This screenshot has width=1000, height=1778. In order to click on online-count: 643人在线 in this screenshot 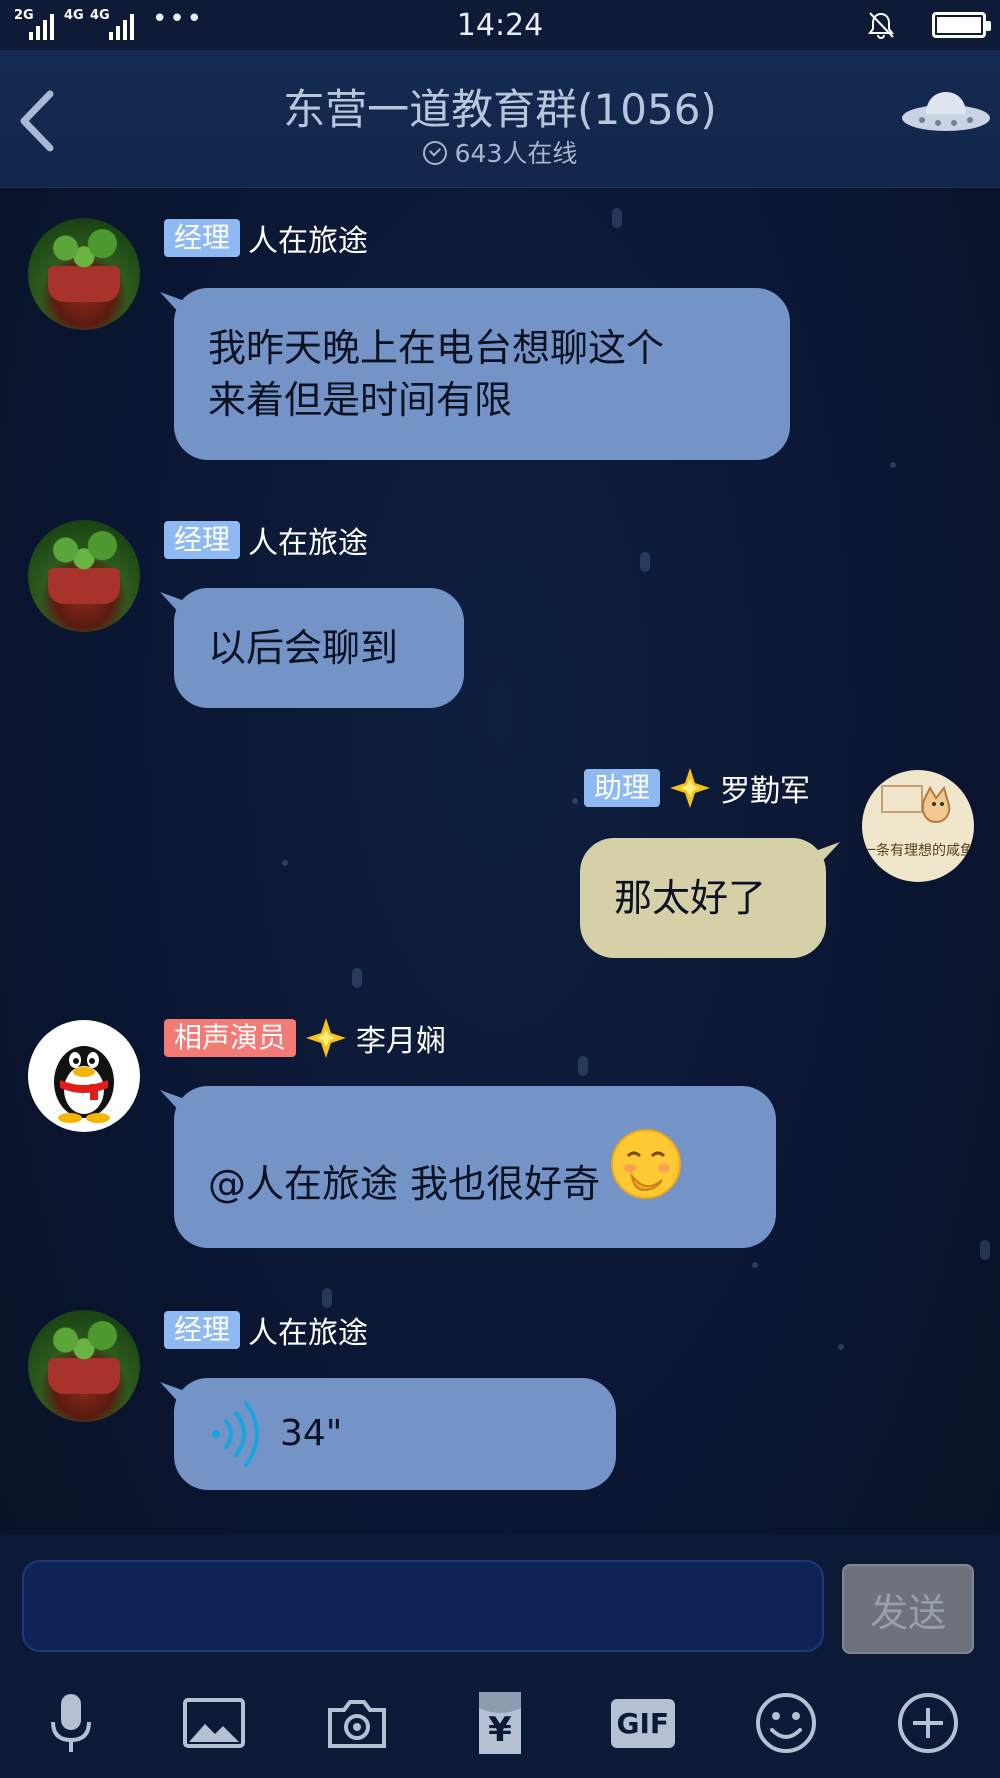, I will do `click(500, 152)`.